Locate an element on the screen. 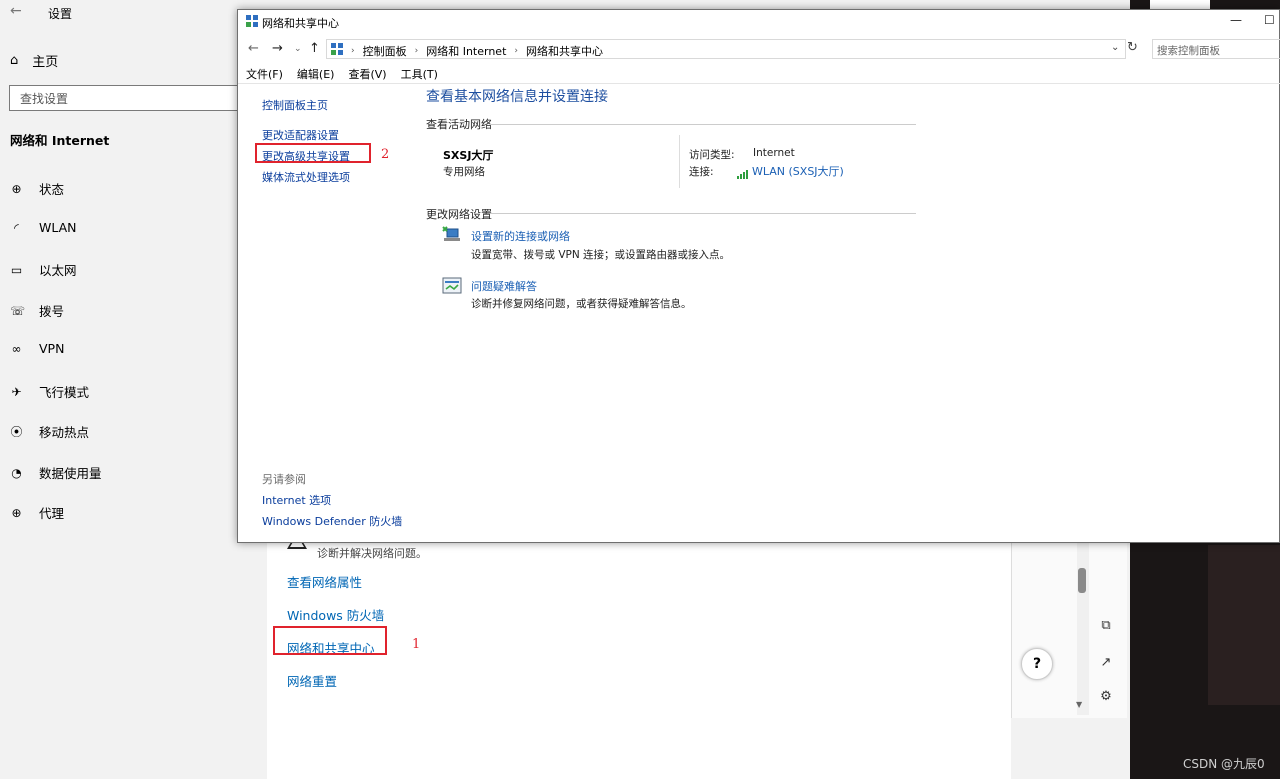  data-usage-icon: ◔ is located at coordinates (16, 472).